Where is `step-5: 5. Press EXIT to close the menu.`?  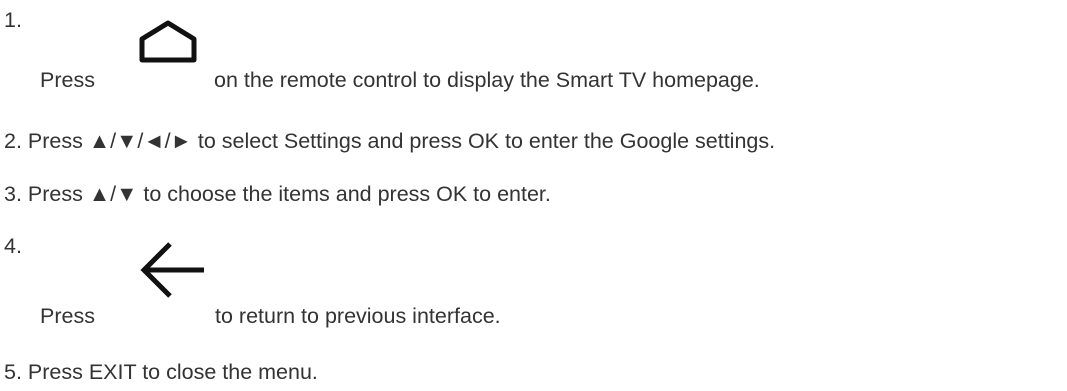
step-5: 5. Press EXIT to close the menu. is located at coordinates (161, 372).